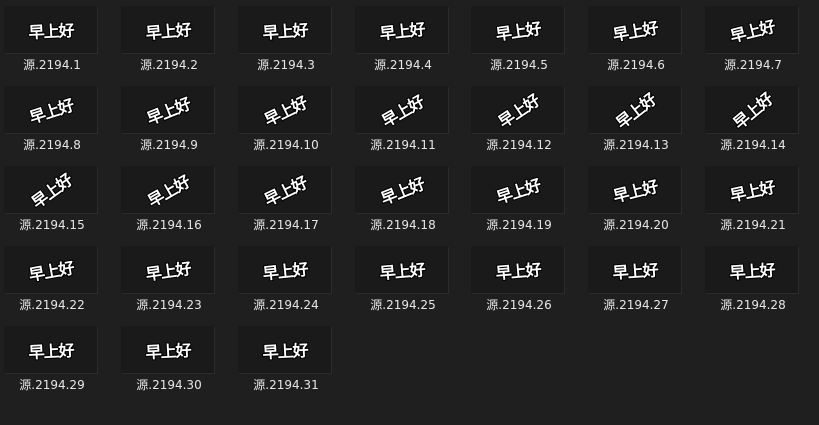  Describe the element at coordinates (753, 145) in the screenshot. I see `file-name-label: 源.2194.14` at that location.